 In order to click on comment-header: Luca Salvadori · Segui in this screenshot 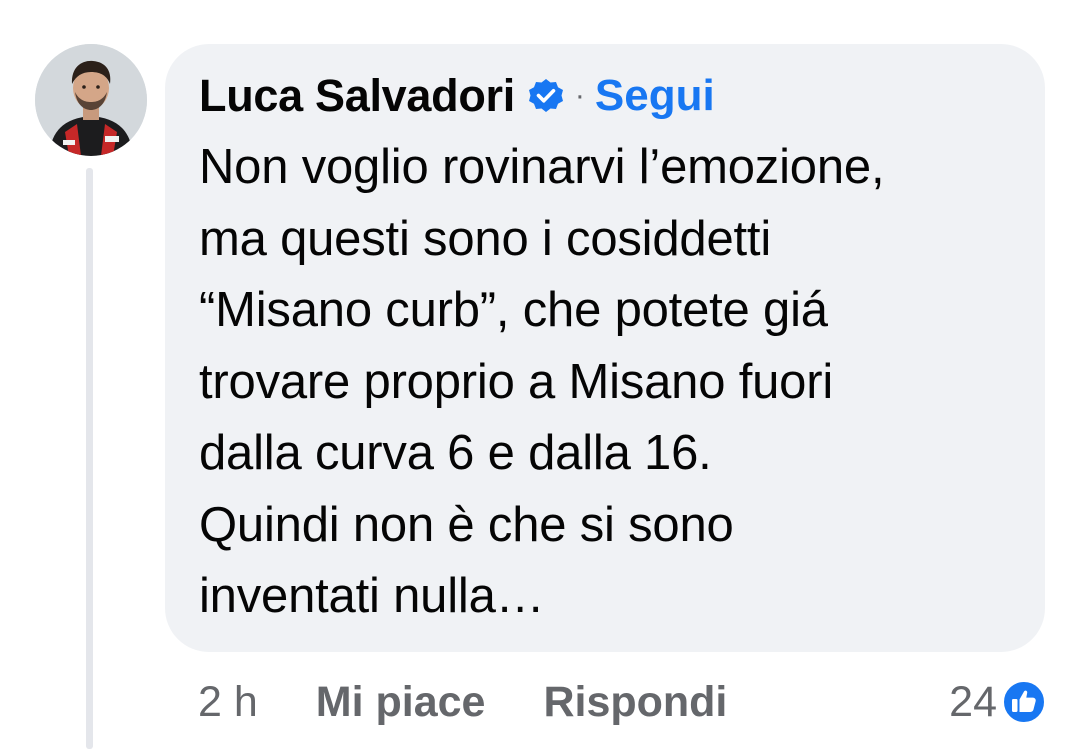, I will do `click(607, 96)`.